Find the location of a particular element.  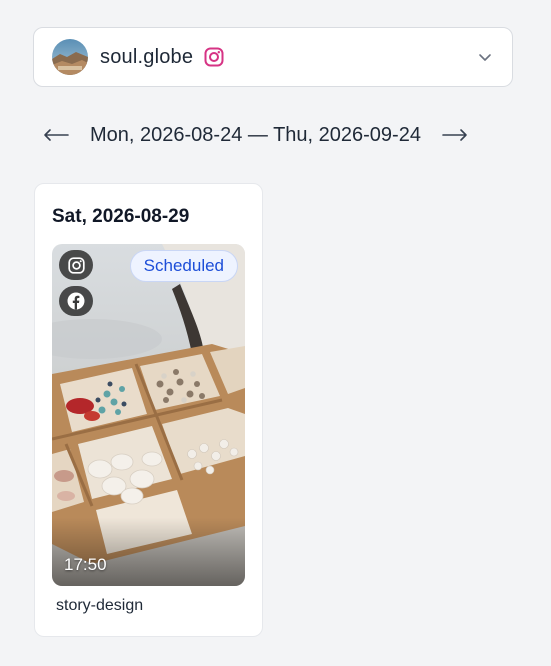

previous-range-button is located at coordinates (56, 135).